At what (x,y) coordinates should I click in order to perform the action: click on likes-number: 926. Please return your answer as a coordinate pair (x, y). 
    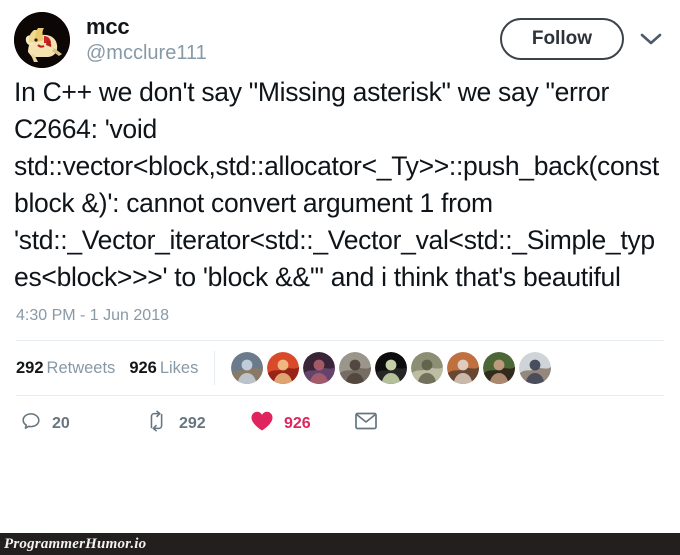
    Looking at the image, I should click on (143, 367).